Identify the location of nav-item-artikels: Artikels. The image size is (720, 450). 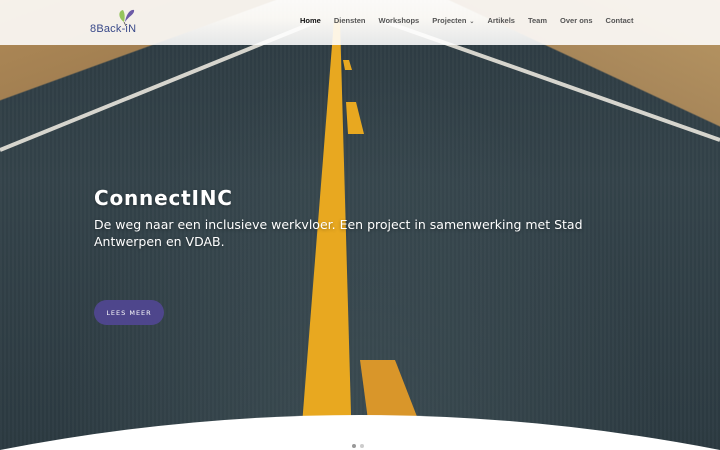
(501, 20).